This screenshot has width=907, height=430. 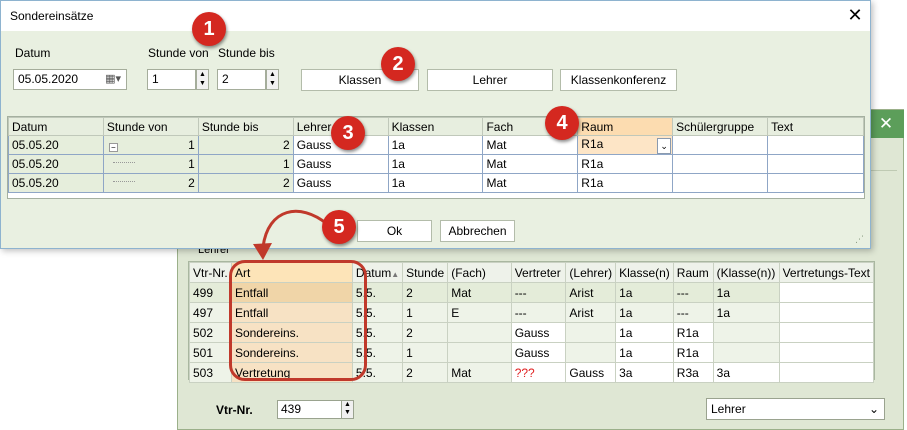 What do you see at coordinates (562, 123) in the screenshot?
I see `annotation-badge-4: 4` at bounding box center [562, 123].